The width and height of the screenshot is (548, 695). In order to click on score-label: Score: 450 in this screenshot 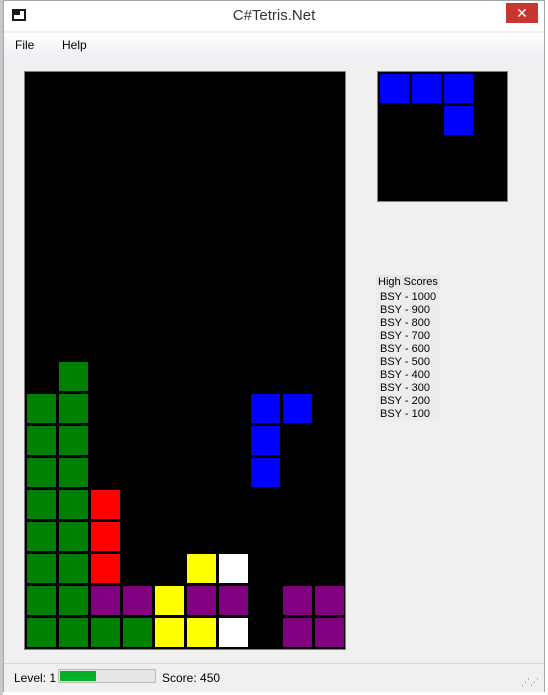, I will do `click(191, 678)`.